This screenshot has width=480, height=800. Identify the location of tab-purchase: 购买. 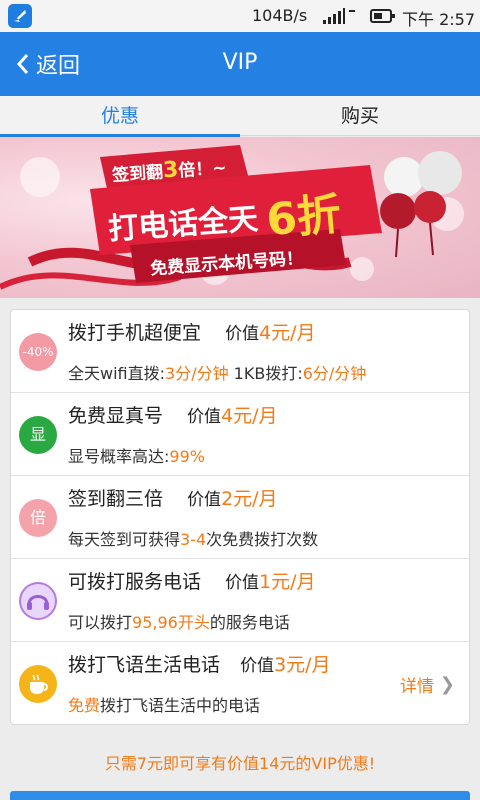
(360, 116).